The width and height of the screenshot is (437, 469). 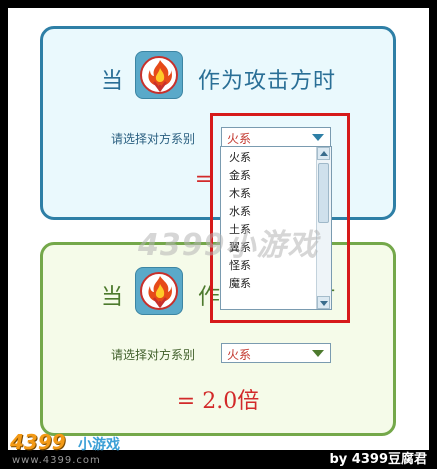 What do you see at coordinates (378, 459) in the screenshot?
I see `author-credit: by 4399豆腐君` at bounding box center [378, 459].